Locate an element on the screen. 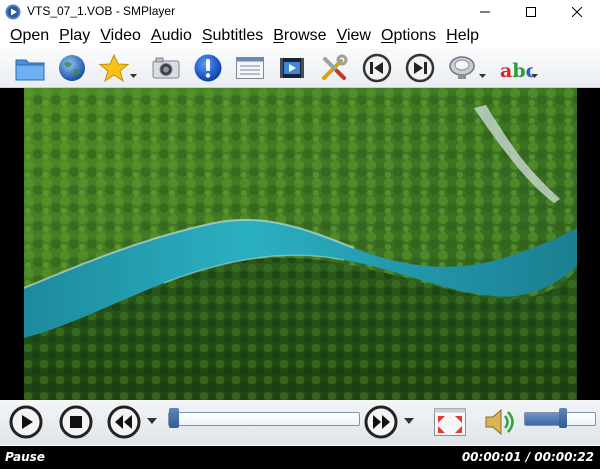  maximize-icon is located at coordinates (531, 12).